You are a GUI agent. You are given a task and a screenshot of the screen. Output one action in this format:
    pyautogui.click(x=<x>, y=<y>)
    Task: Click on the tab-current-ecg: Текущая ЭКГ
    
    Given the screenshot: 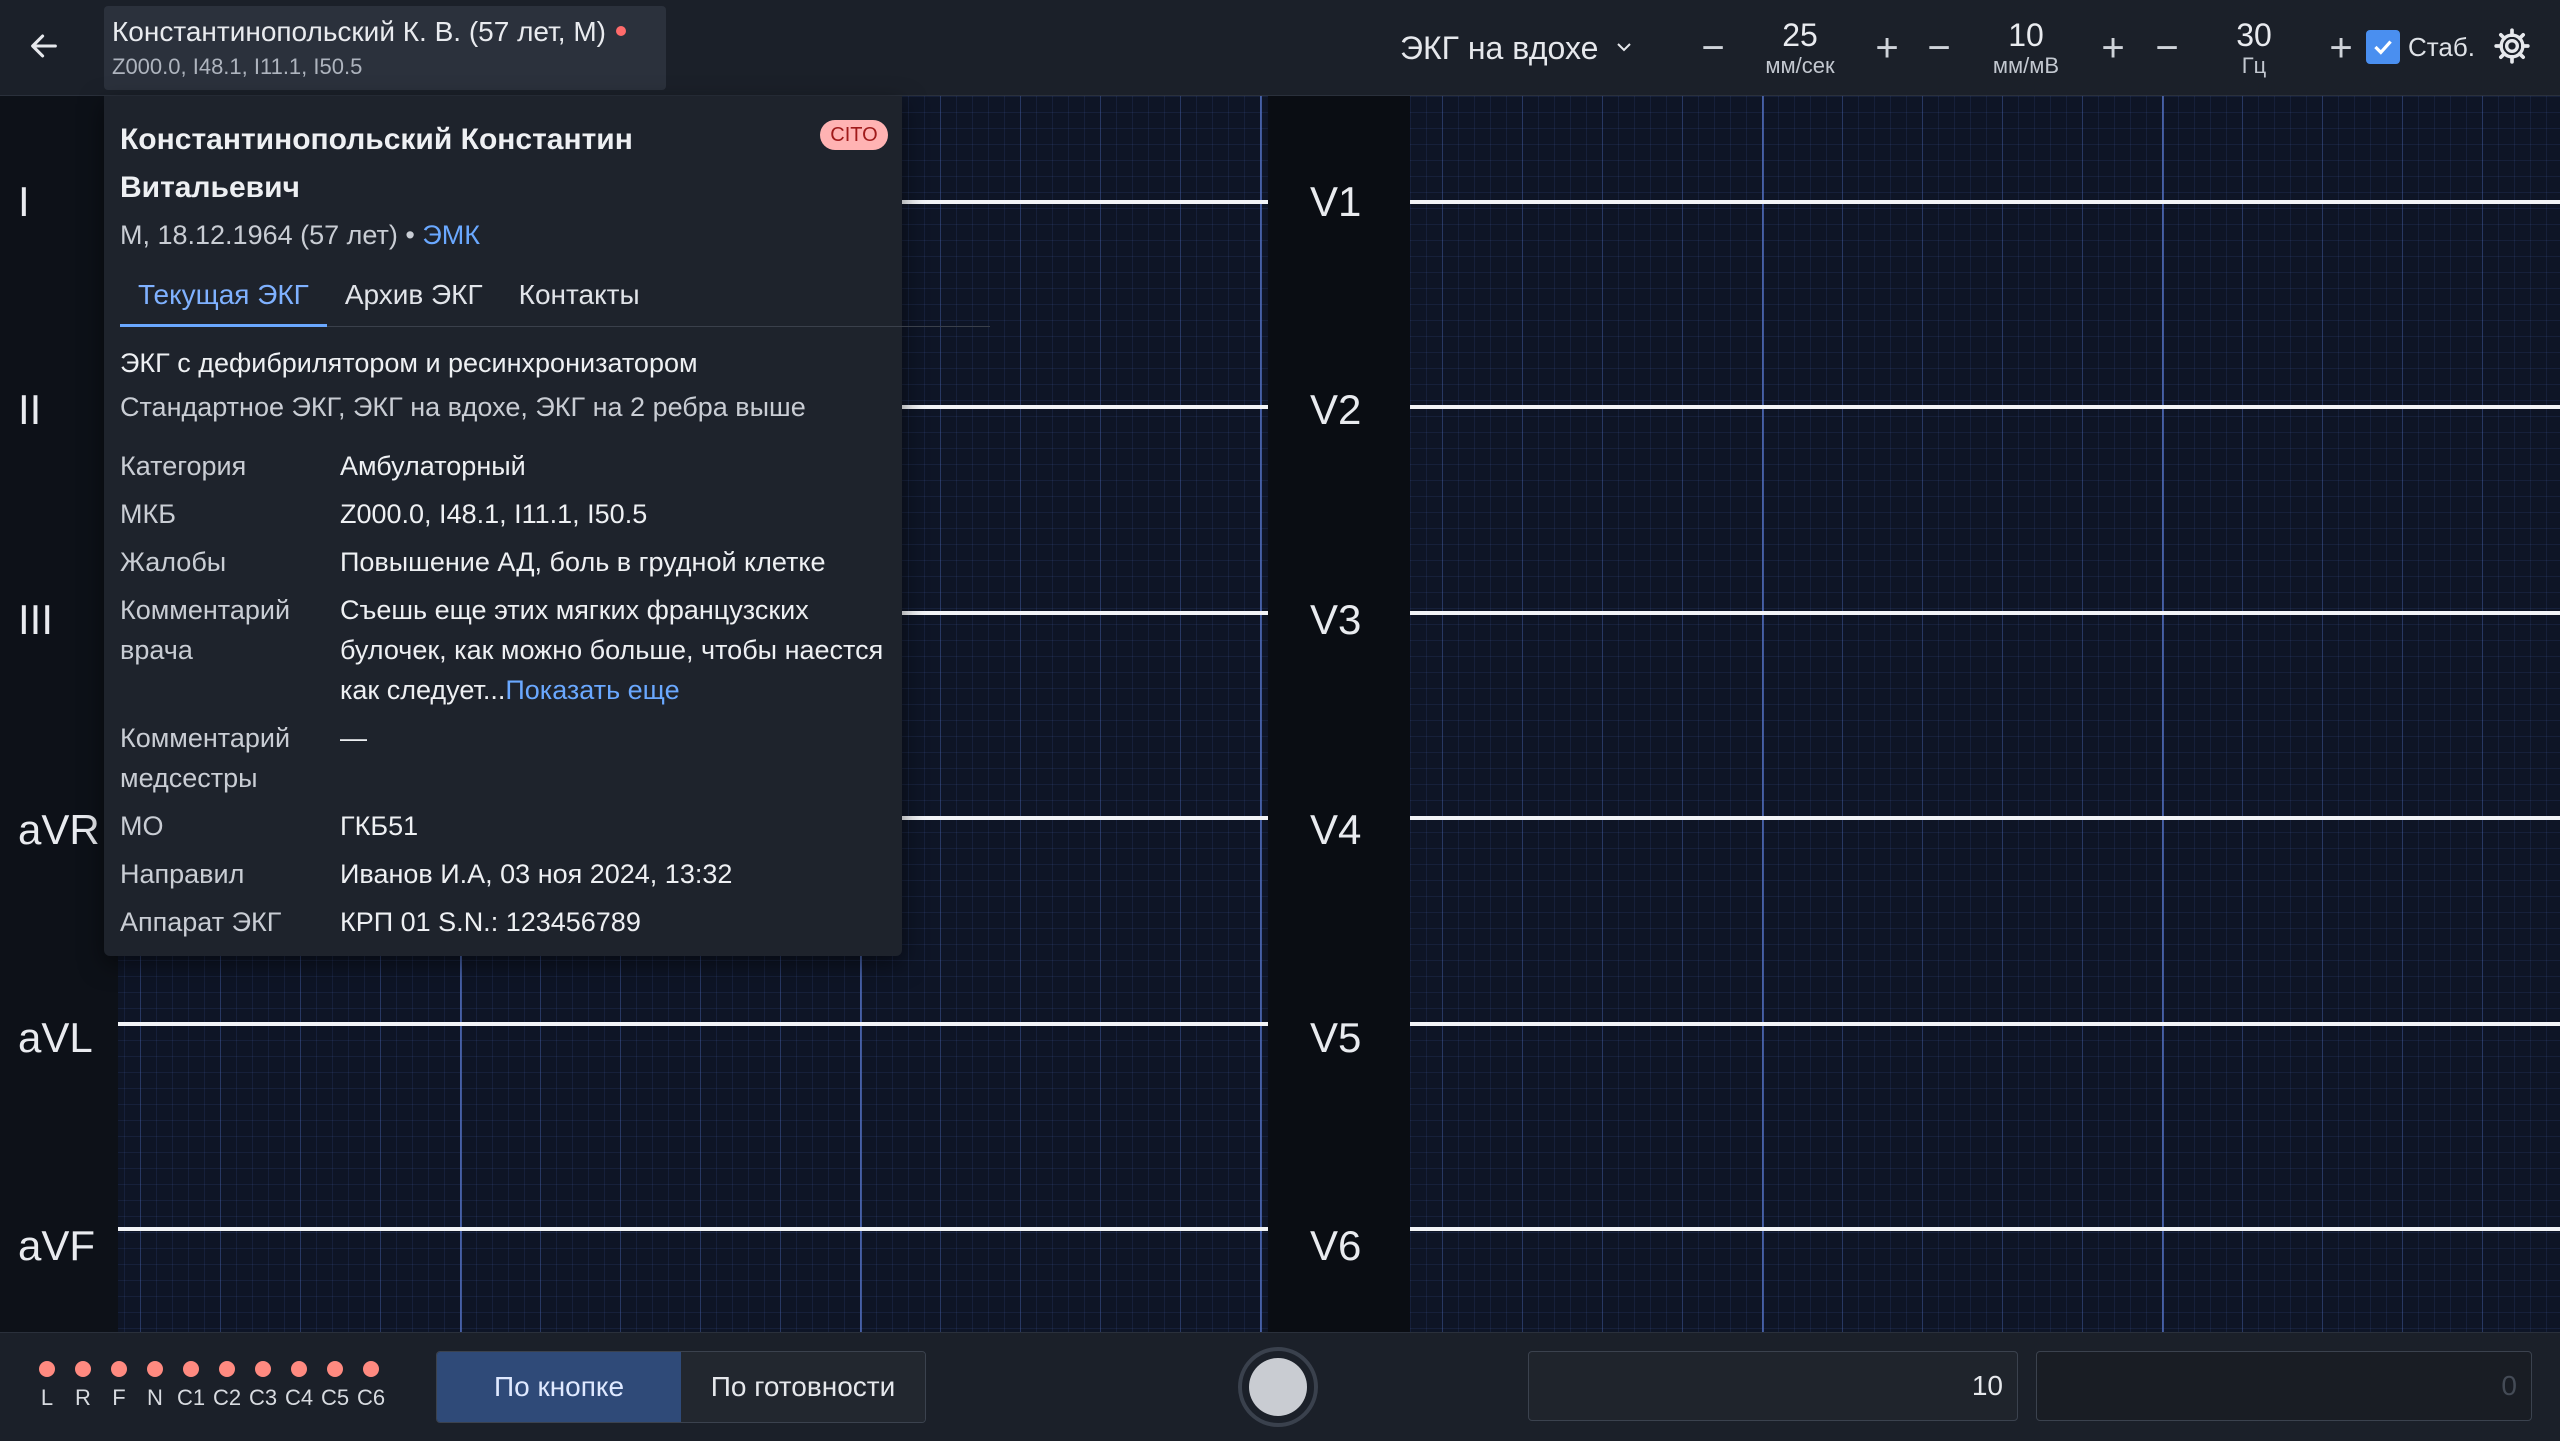 What is the action you would take?
    pyautogui.click(x=223, y=299)
    